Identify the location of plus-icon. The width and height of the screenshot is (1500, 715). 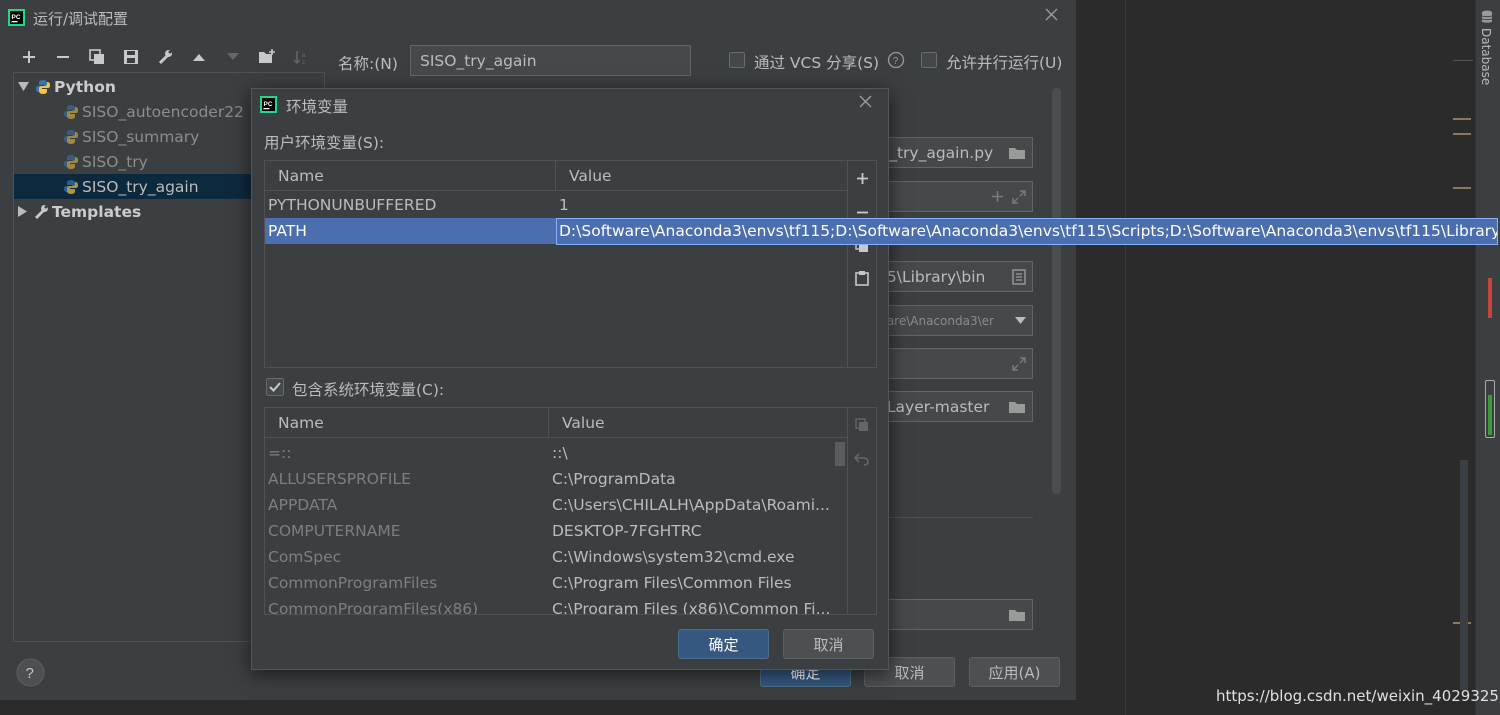
(997, 196).